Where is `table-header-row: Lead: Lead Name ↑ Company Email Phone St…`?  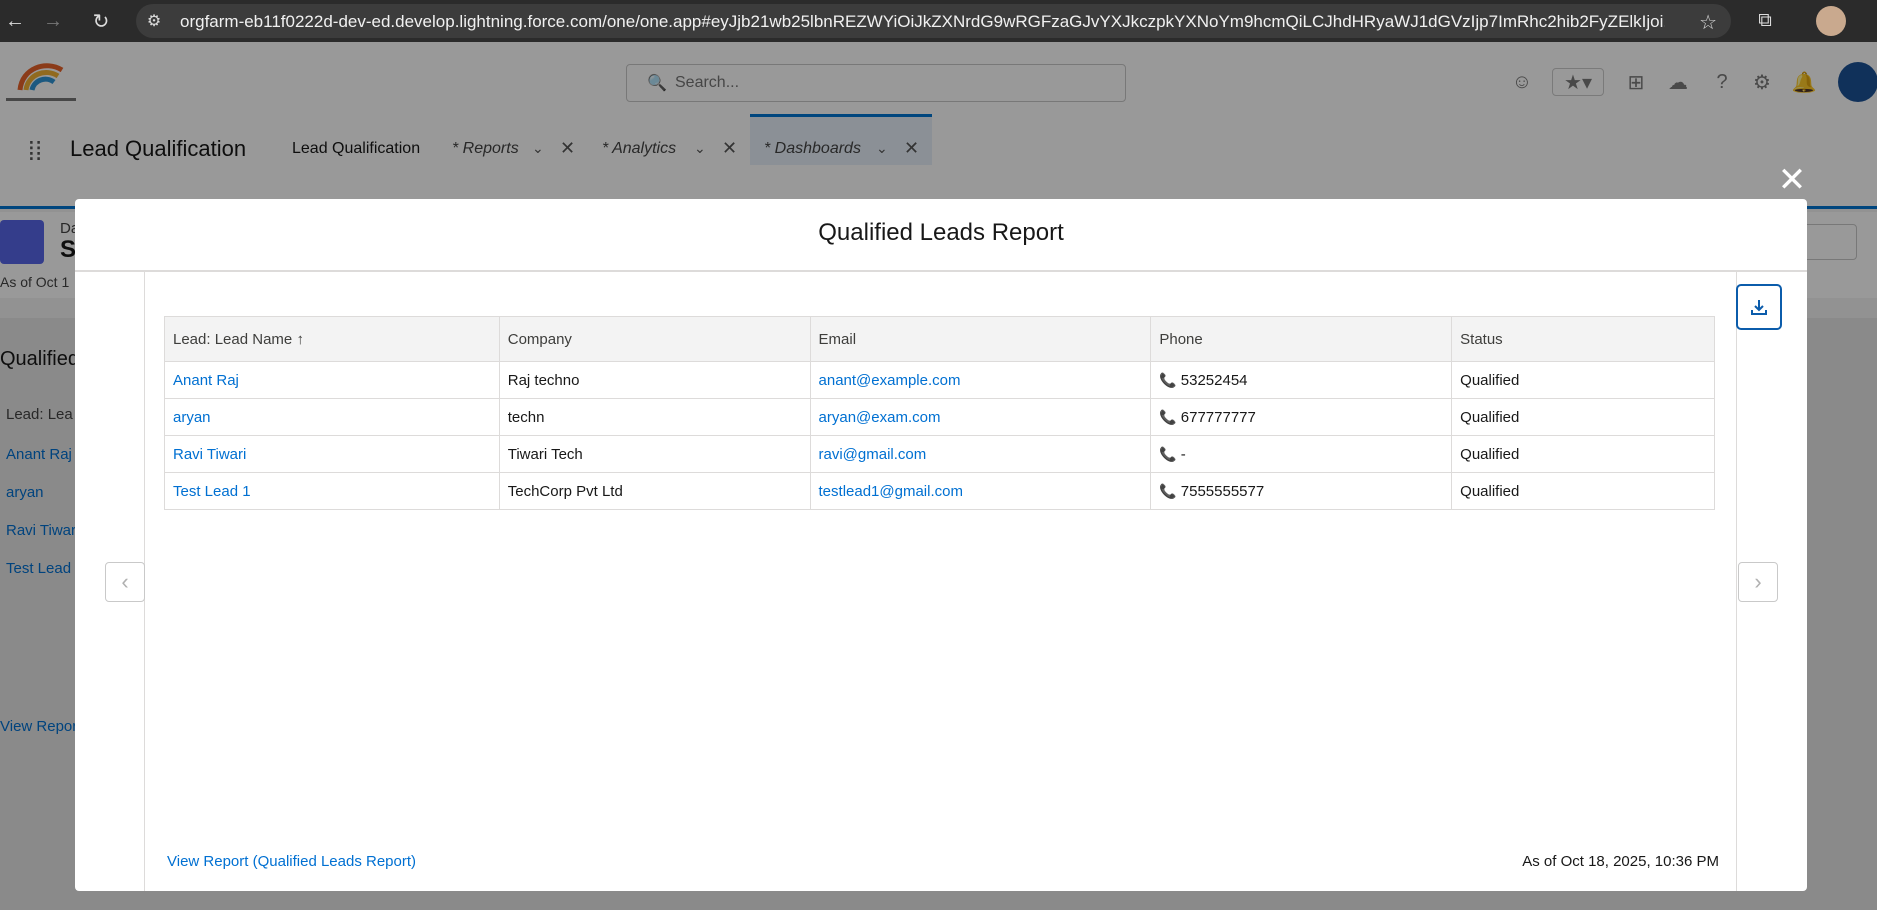 table-header-row: Lead: Lead Name ↑ Company Email Phone St… is located at coordinates (939, 339).